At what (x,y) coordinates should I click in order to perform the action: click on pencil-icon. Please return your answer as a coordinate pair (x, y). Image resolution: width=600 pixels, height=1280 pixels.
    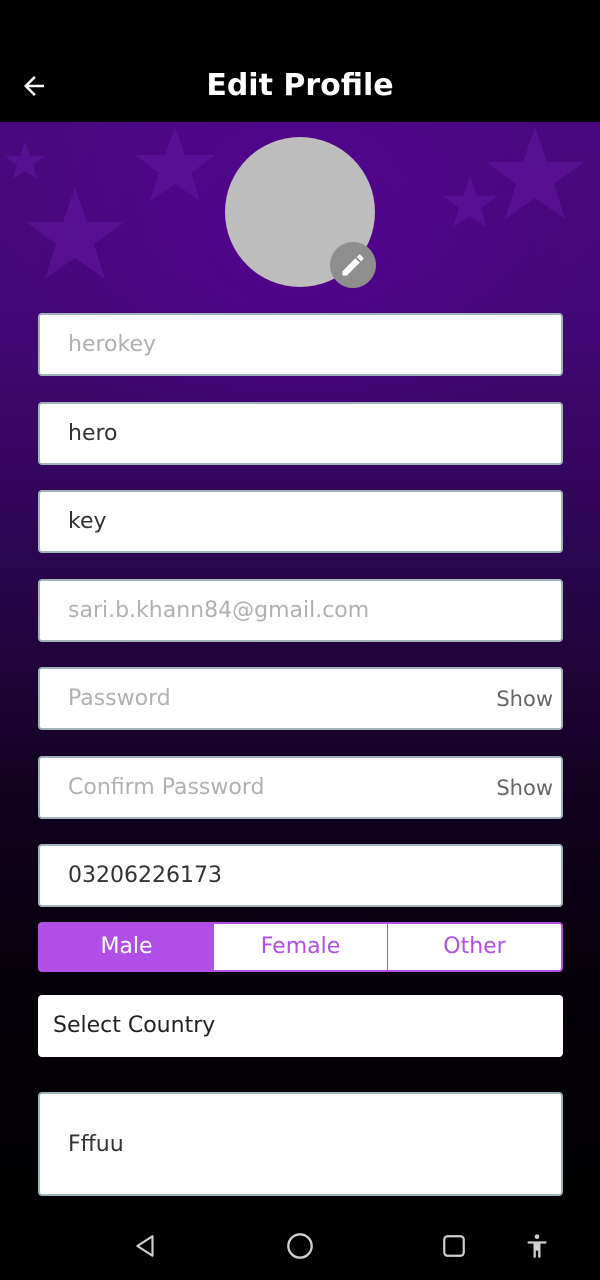
    Looking at the image, I should click on (353, 265).